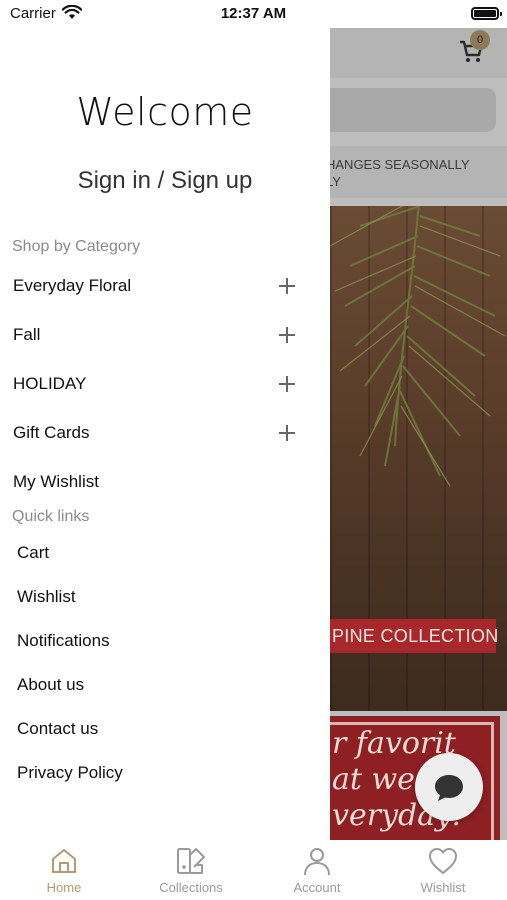  I want to click on tab-home: Home, so click(64, 873).